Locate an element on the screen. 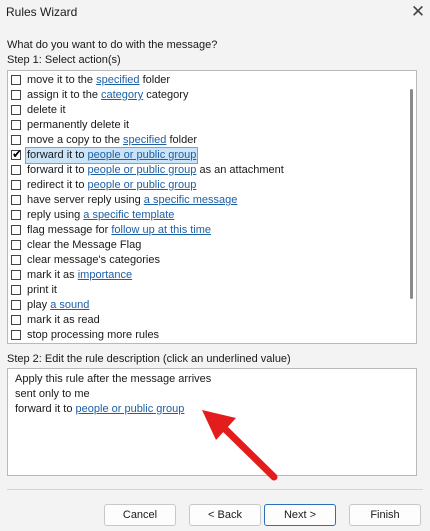  action-label: mark it as importance is located at coordinates (79, 275).